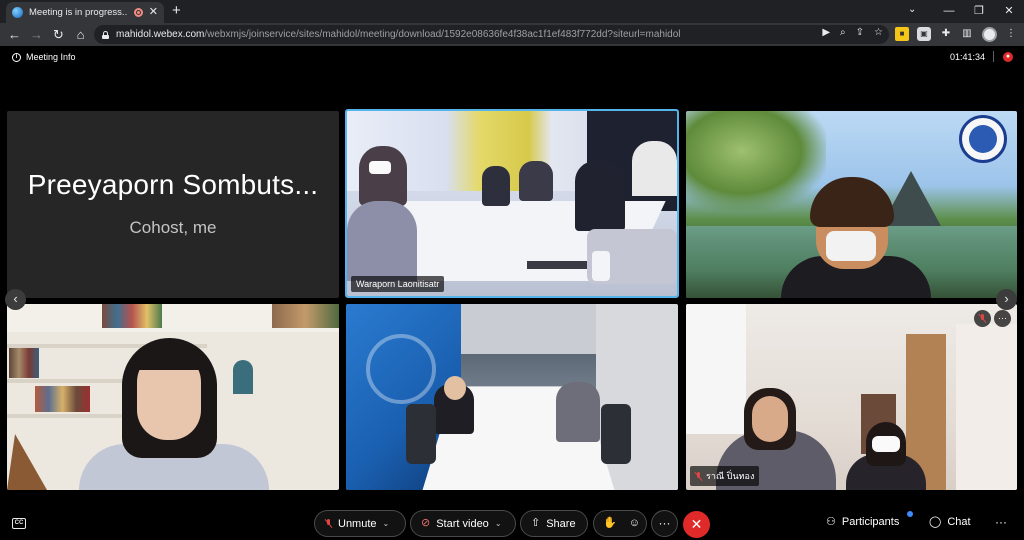 This screenshot has width=1024, height=540. What do you see at coordinates (634, 523) in the screenshot?
I see `reactions-icon: ☺` at bounding box center [634, 523].